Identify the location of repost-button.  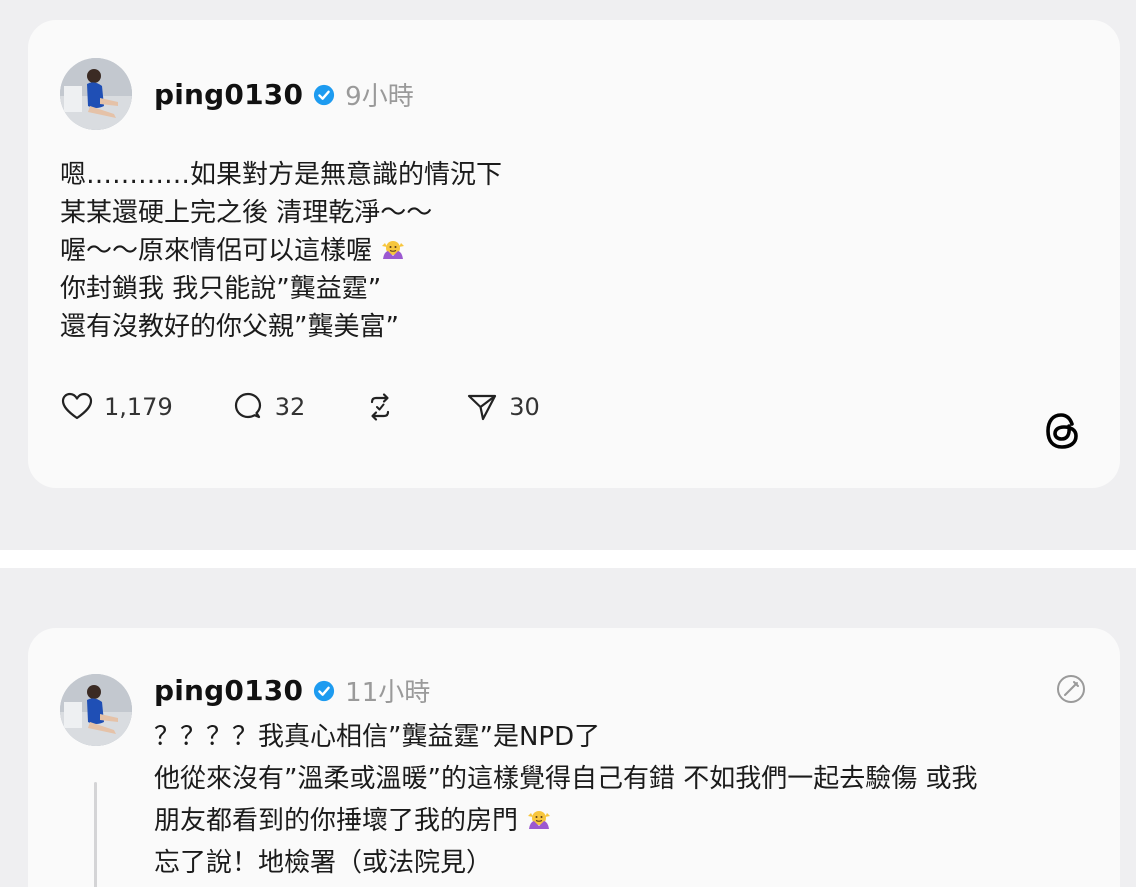
(385, 407).